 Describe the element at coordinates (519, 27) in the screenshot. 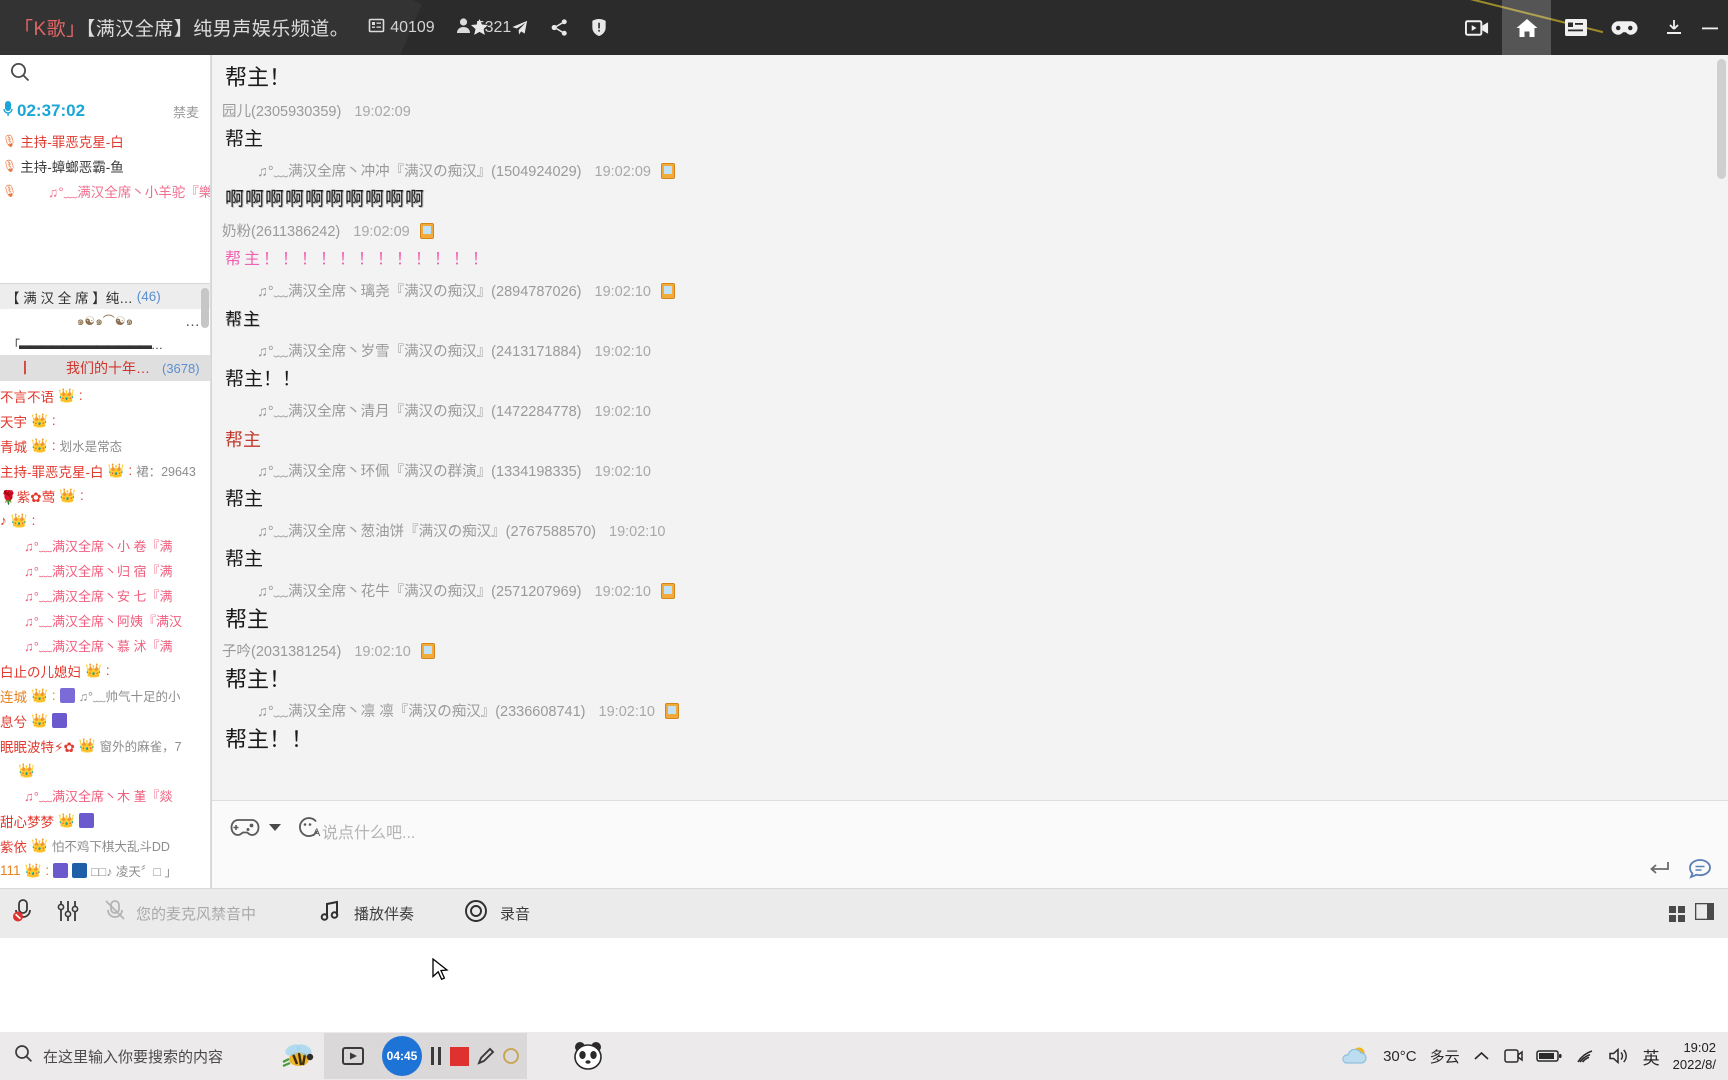

I see `airplane-icon` at that location.